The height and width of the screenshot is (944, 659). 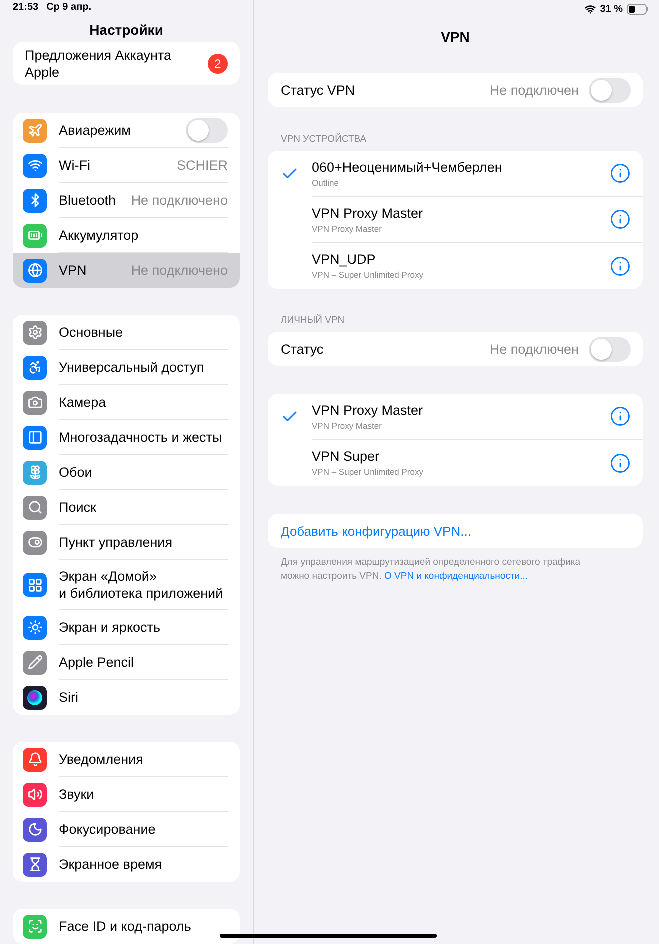 What do you see at coordinates (126, 402) in the screenshot?
I see `settings-item: Камера` at bounding box center [126, 402].